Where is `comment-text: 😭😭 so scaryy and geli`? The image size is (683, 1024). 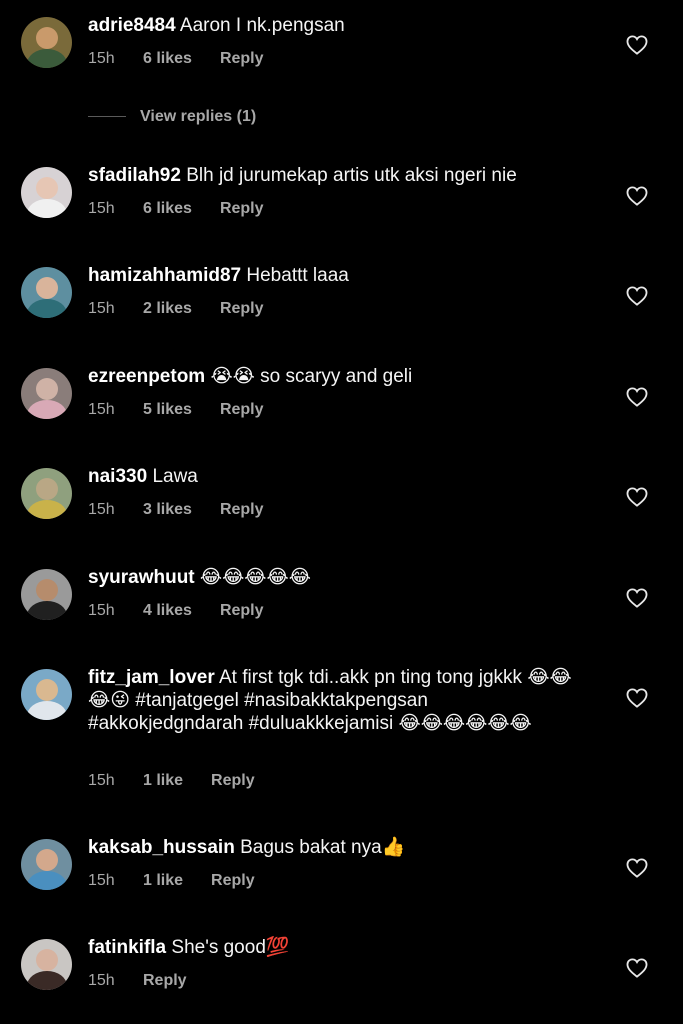
comment-text: 😭😭 so scaryy and geli is located at coordinates (311, 376).